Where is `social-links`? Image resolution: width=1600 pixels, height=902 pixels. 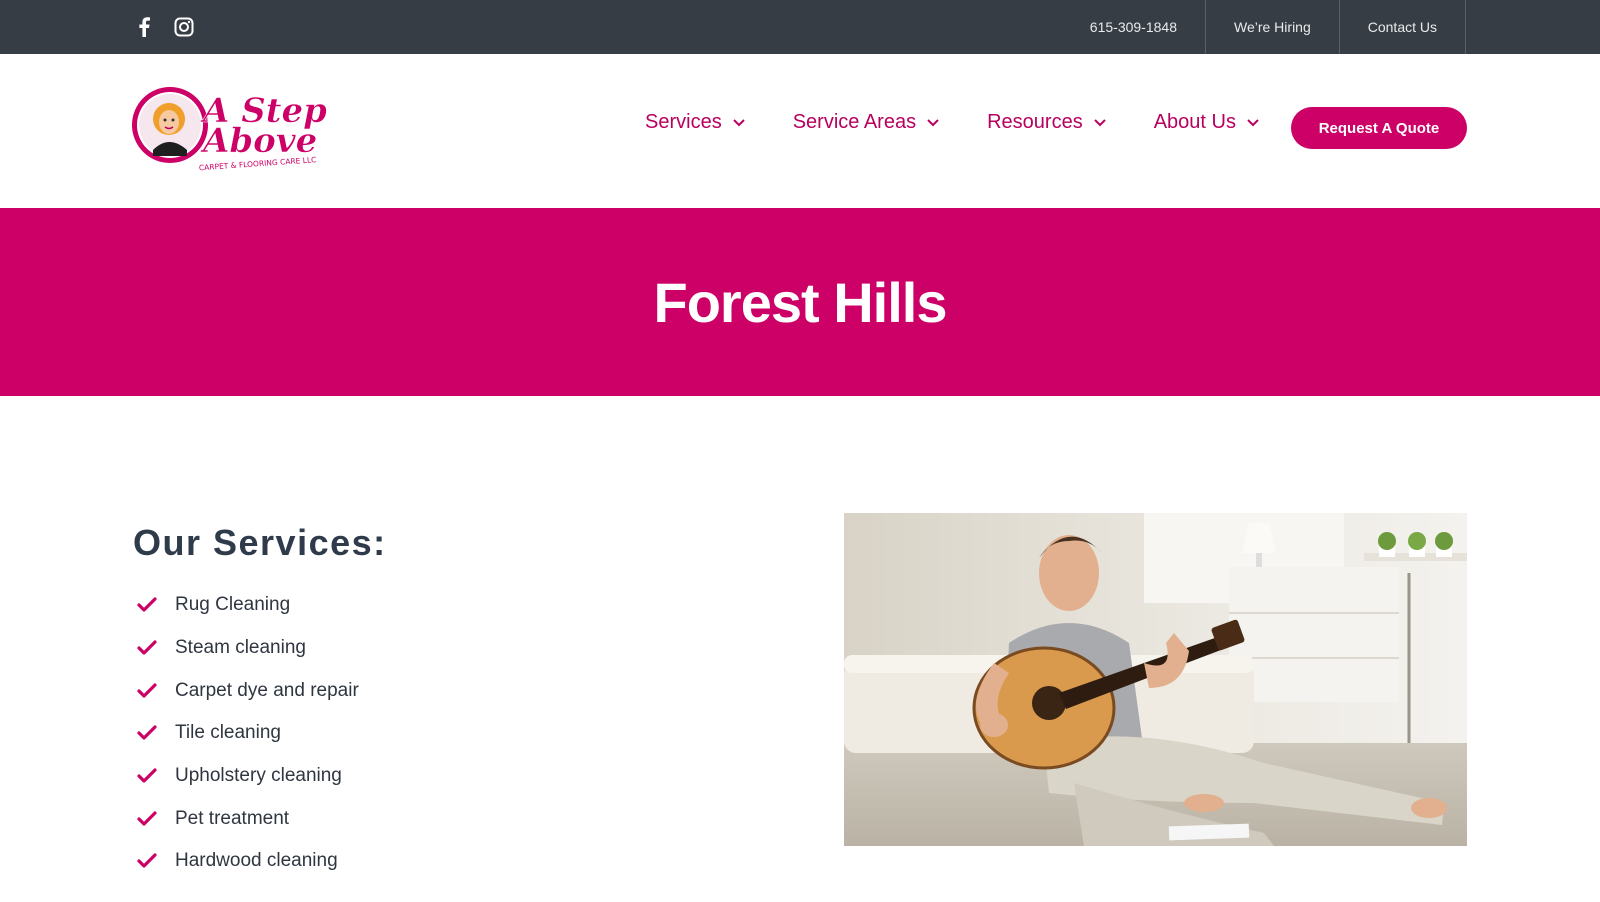 social-links is located at coordinates (164, 27).